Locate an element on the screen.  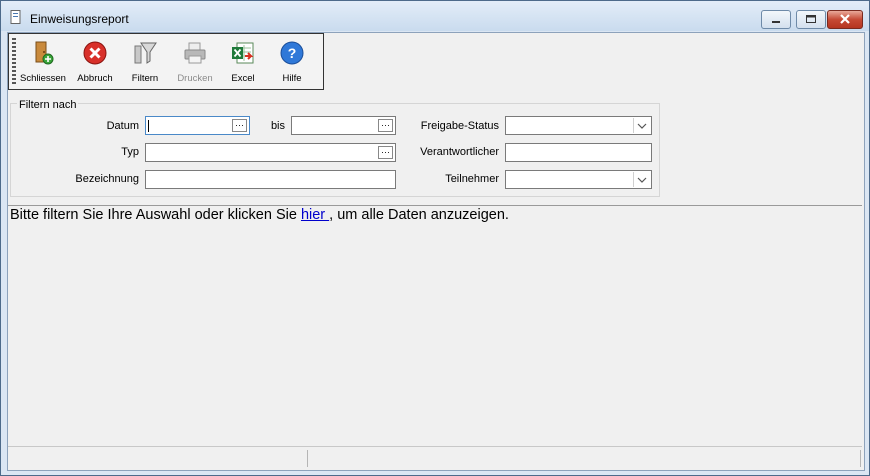
window-title: Einweisungsreport is located at coordinates (79, 19).